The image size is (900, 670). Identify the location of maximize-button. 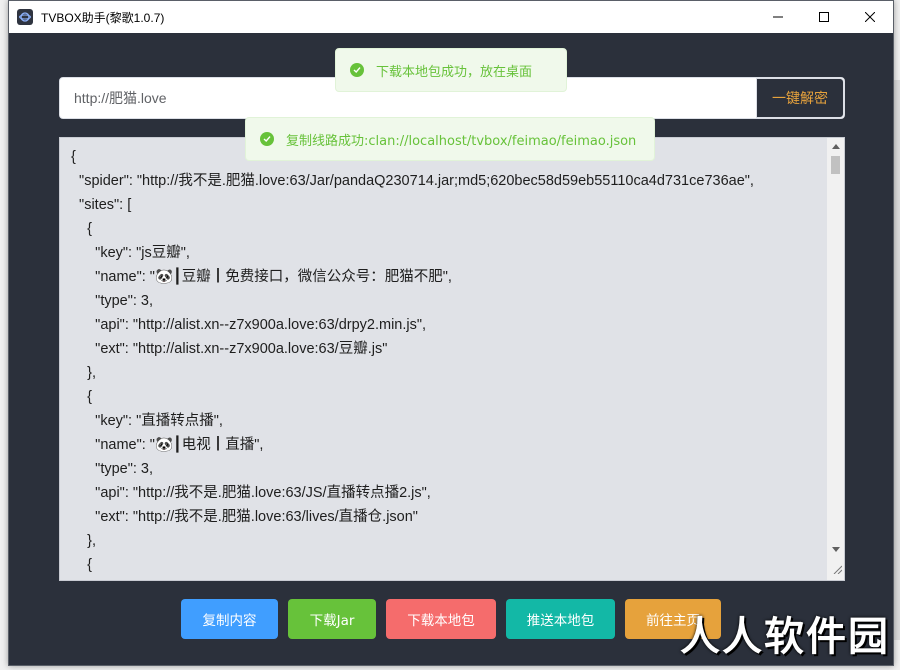
(824, 17).